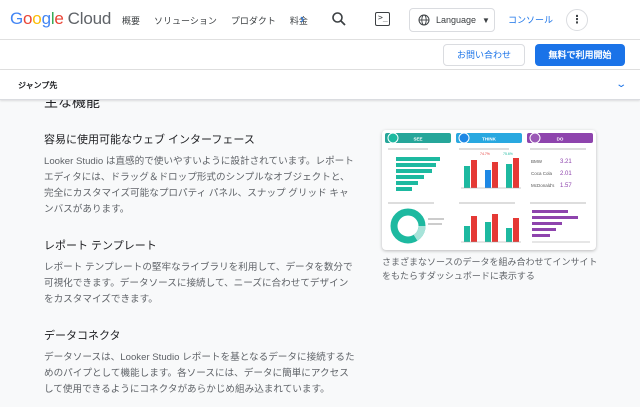 This screenshot has width=640, height=407. Describe the element at coordinates (38, 85) in the screenshot. I see `jump-to-label: ジャンプ先` at that location.